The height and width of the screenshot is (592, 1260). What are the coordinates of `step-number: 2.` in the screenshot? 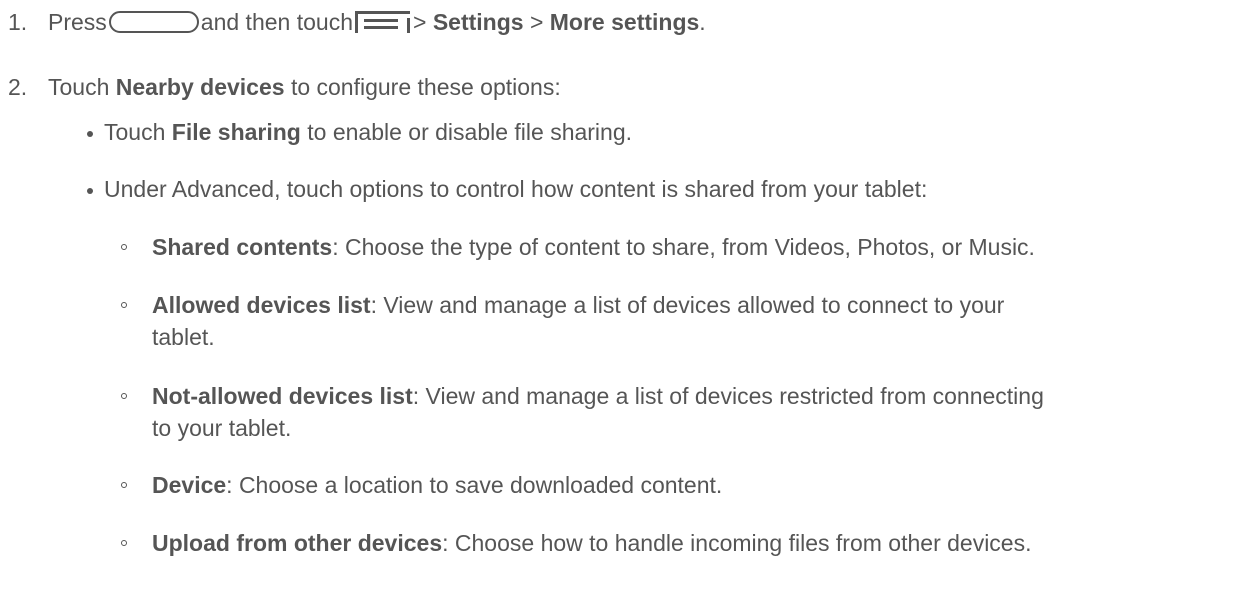 It's located at (18, 87).